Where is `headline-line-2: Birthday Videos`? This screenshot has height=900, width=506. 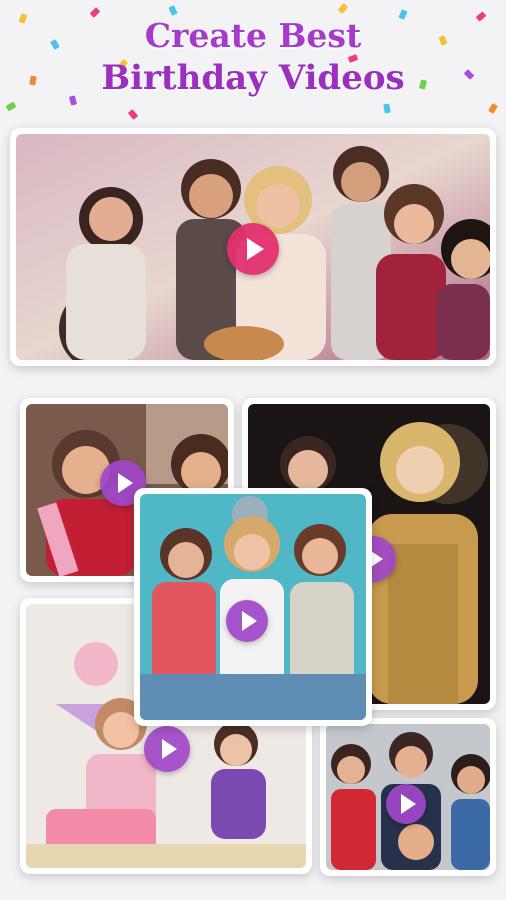
headline-line-2: Birthday Videos is located at coordinates (253, 78).